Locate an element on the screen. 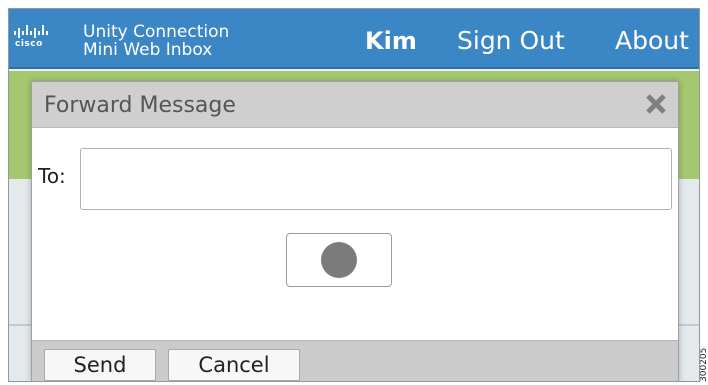  user-name: Kim is located at coordinates (391, 41).